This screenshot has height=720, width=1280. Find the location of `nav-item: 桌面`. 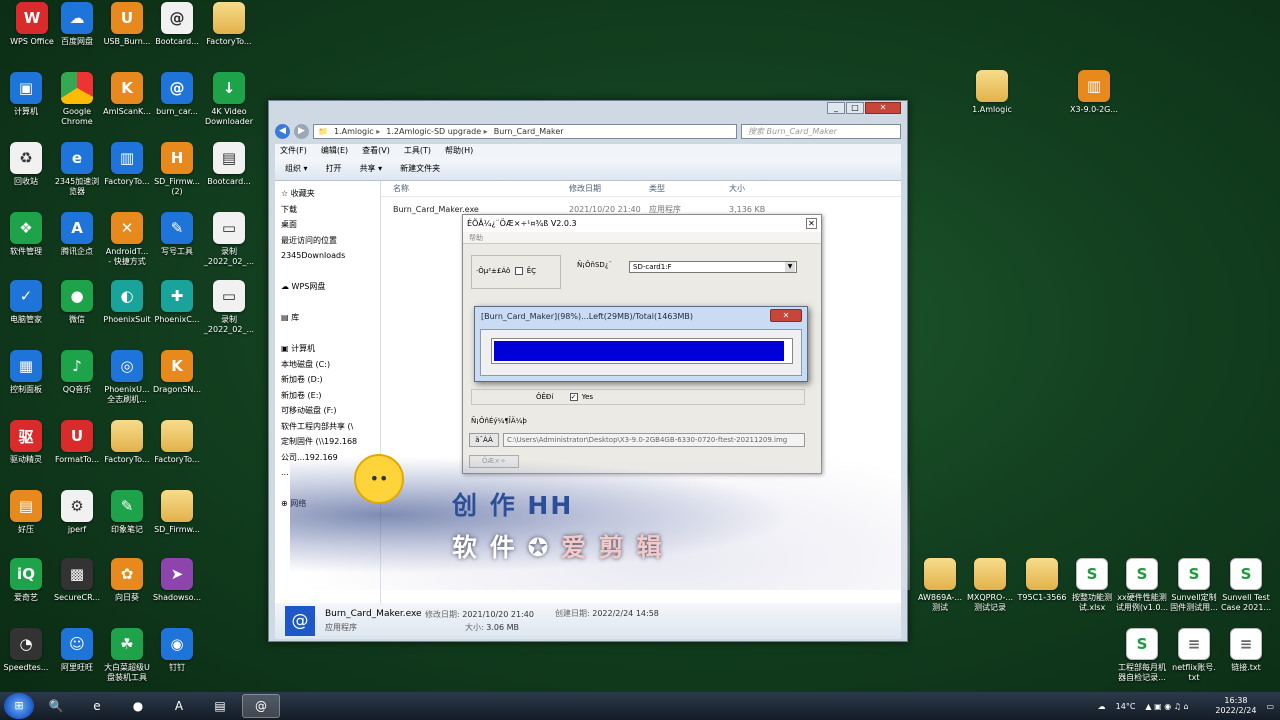

nav-item: 桌面 is located at coordinates (327, 225).